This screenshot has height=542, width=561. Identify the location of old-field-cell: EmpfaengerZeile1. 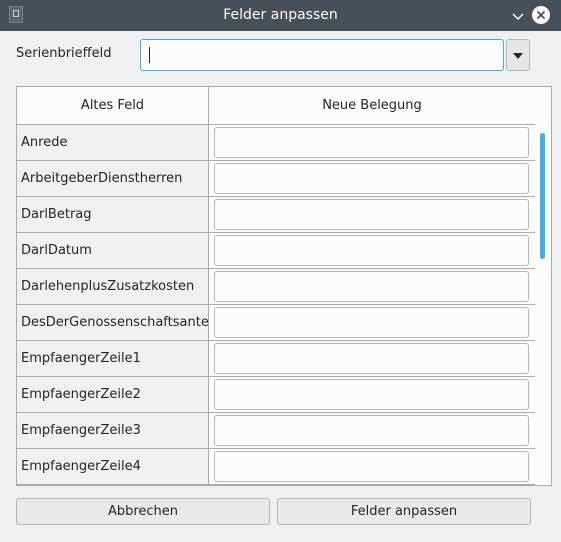
(113, 358).